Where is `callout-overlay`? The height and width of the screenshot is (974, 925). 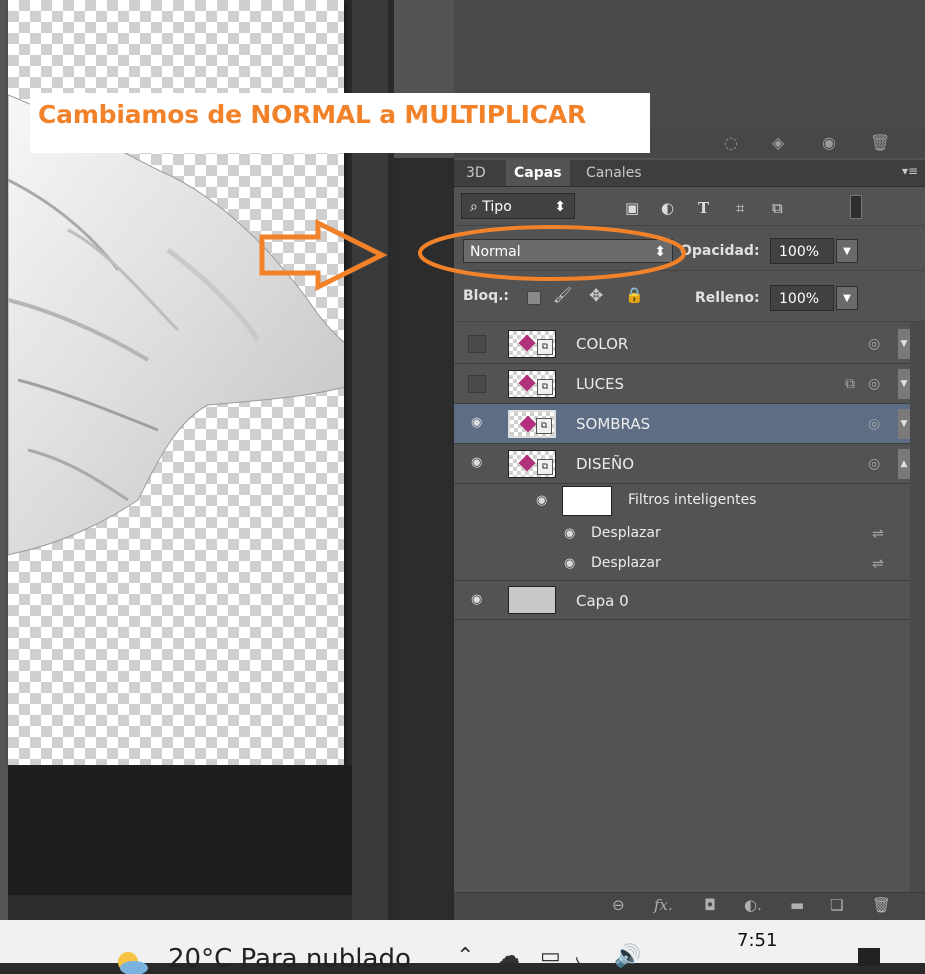
callout-overlay is located at coordinates (472, 255).